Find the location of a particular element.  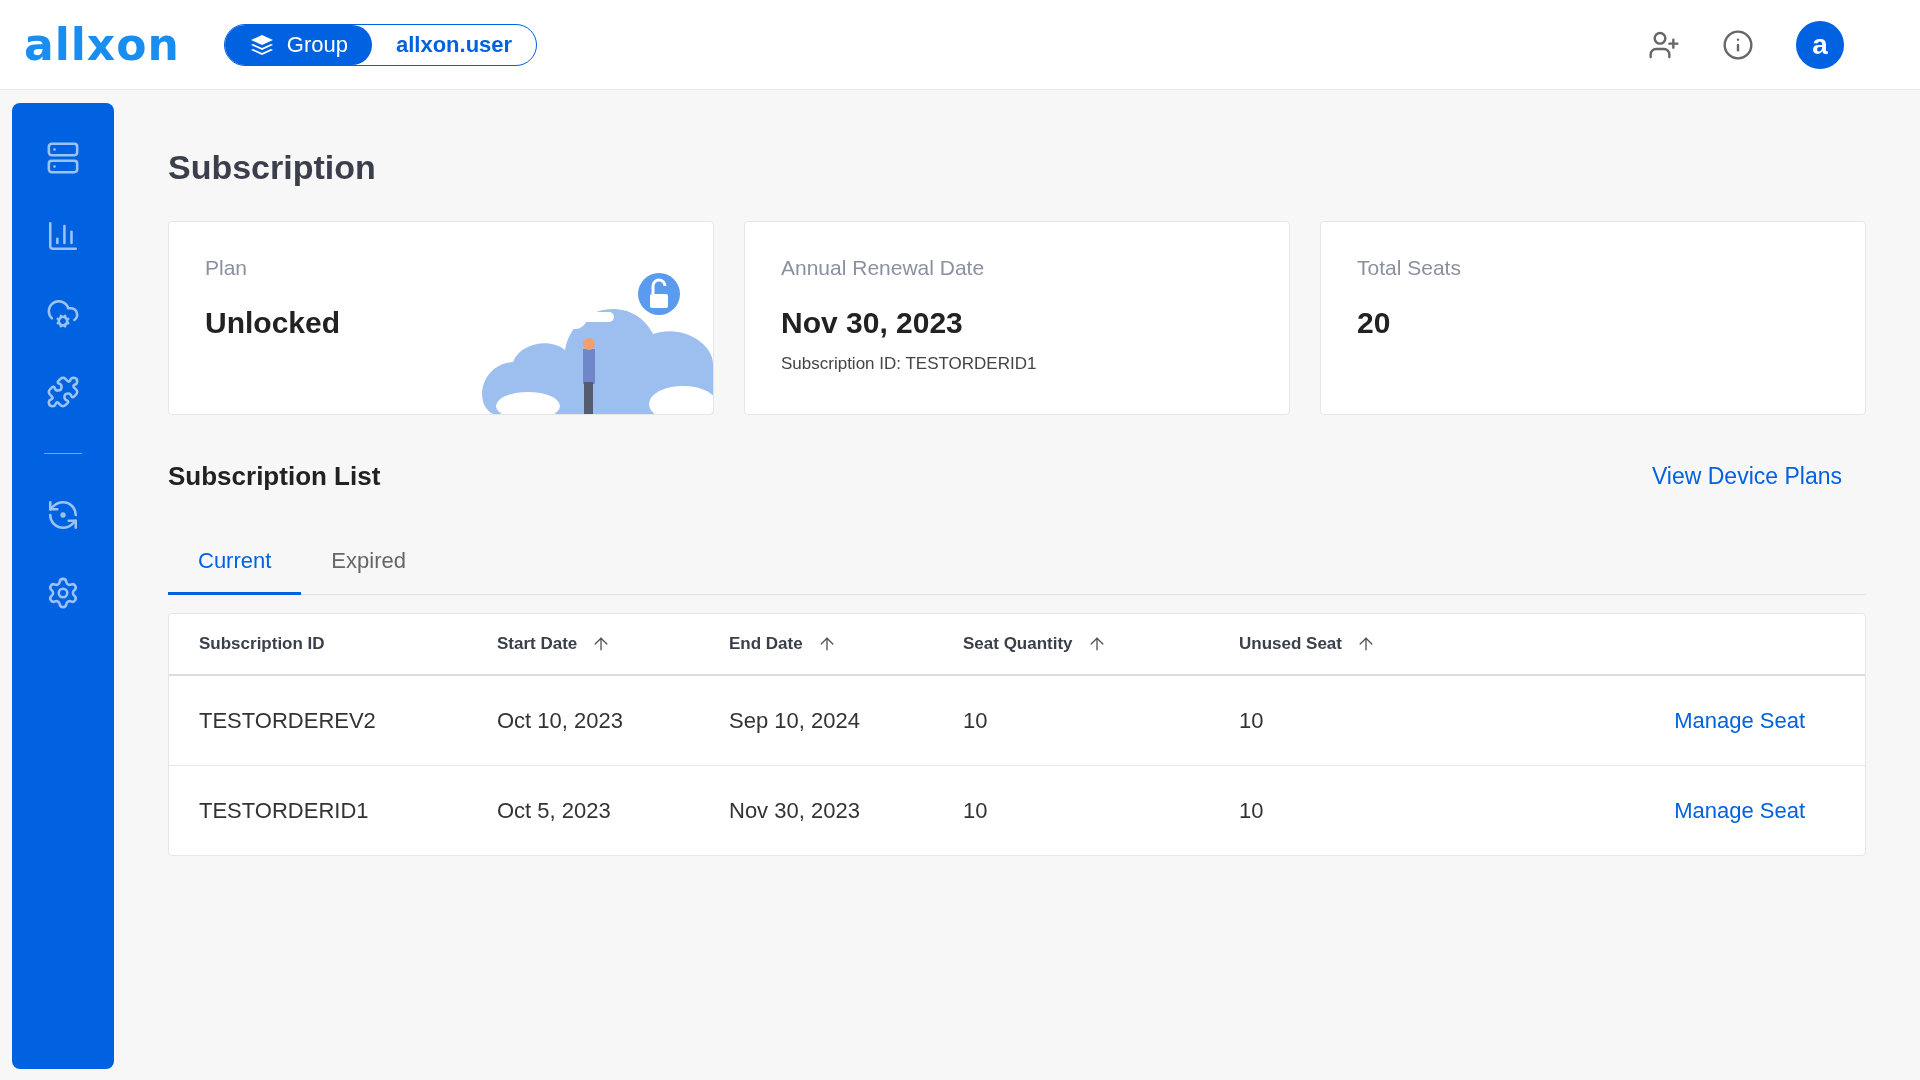

card-value: 20 is located at coordinates (1374, 323).